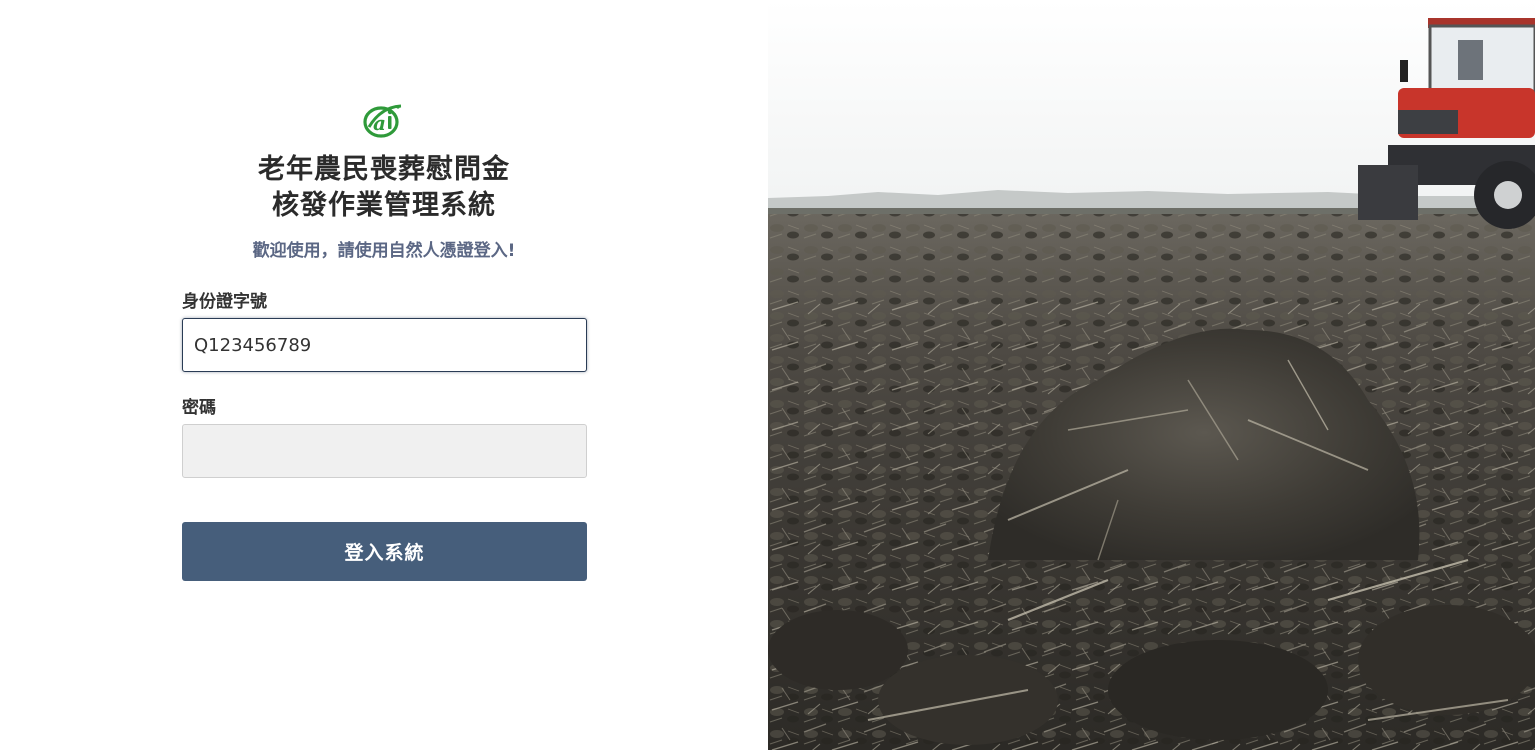 The height and width of the screenshot is (750, 1535). What do you see at coordinates (224, 302) in the screenshot?
I see `id-number-label: 身份證字號` at bounding box center [224, 302].